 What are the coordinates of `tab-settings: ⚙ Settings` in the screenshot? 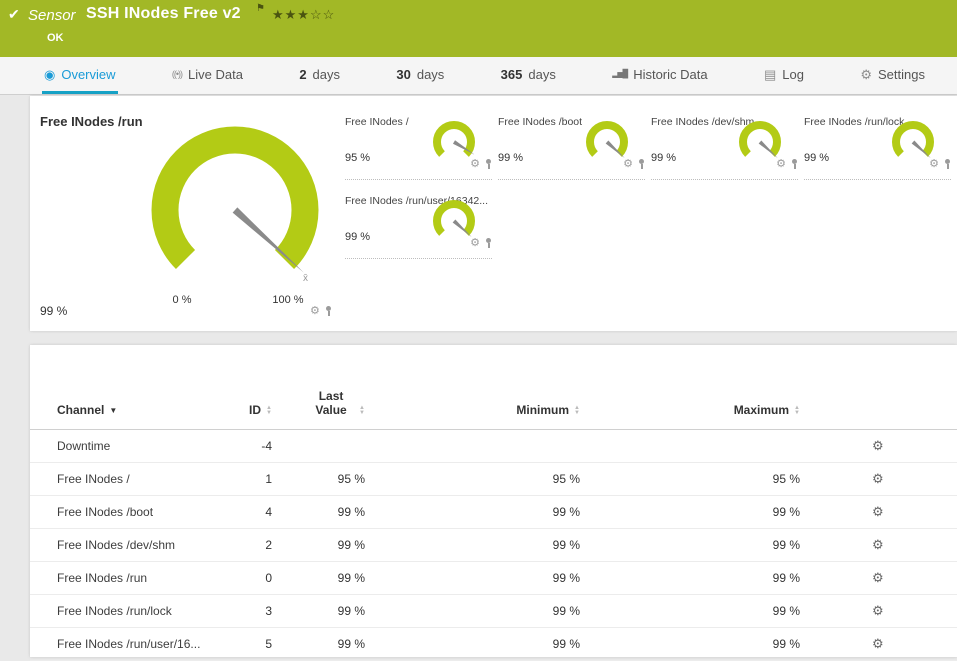 It's located at (892, 75).